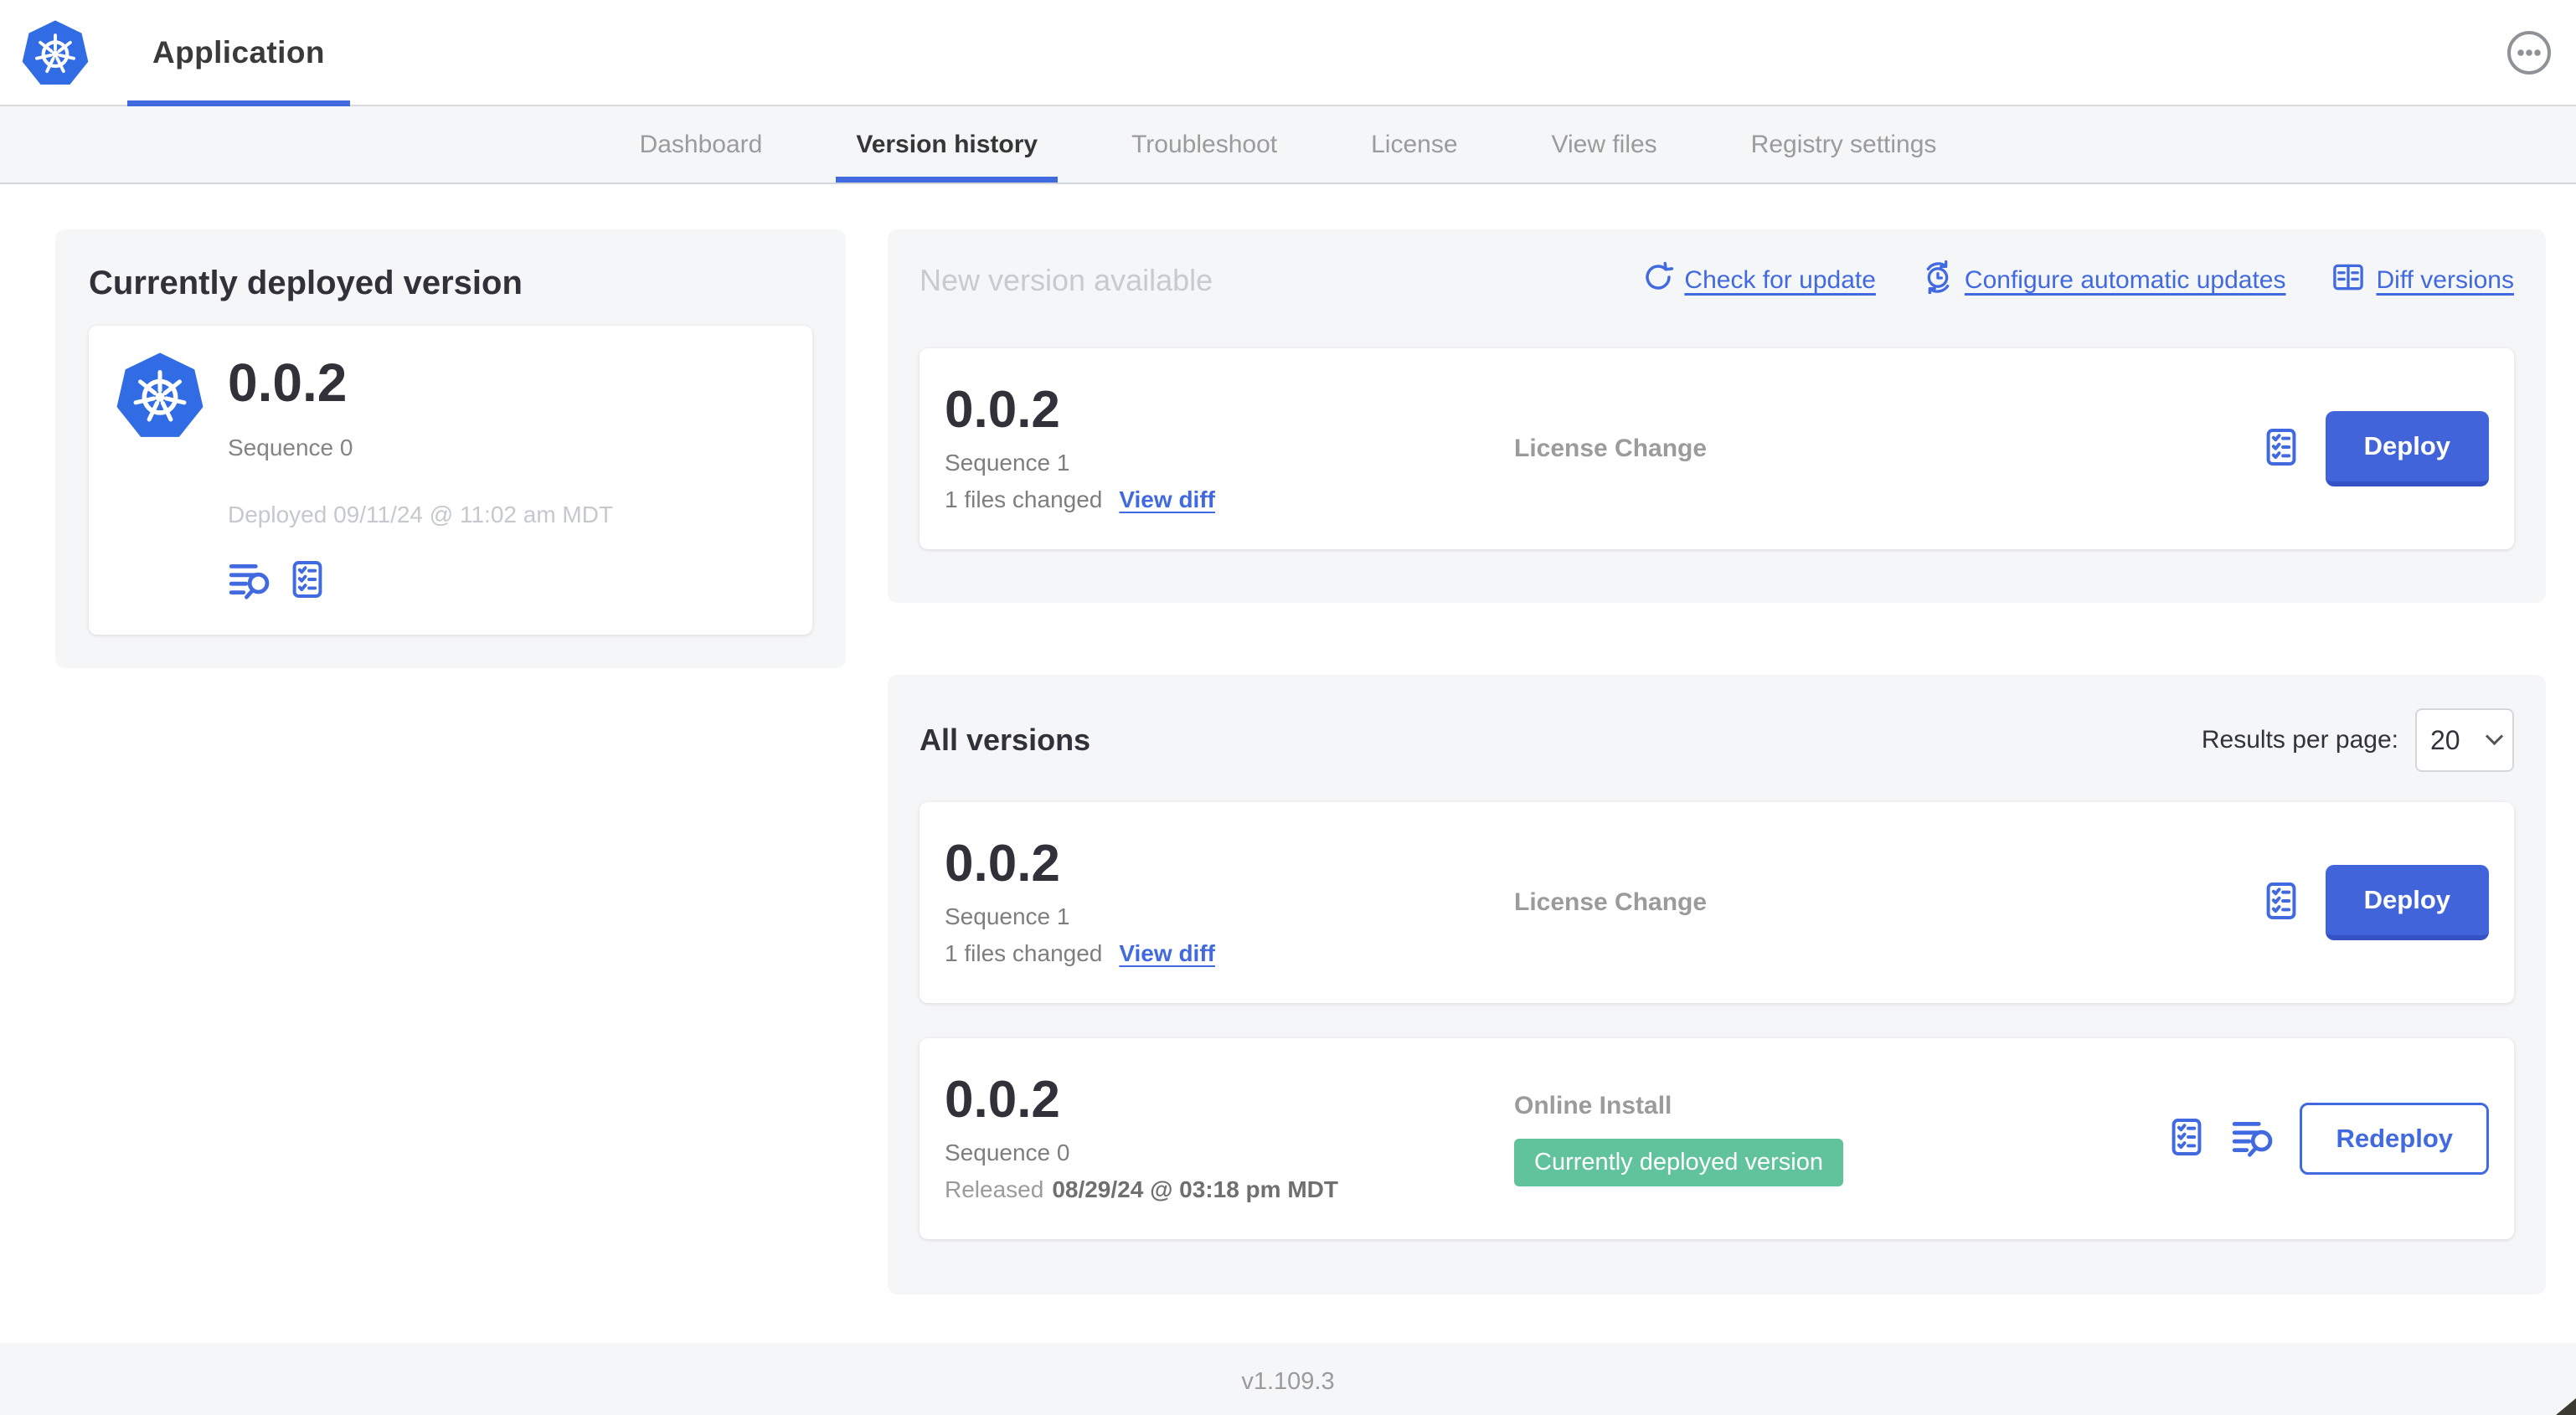 The height and width of the screenshot is (1415, 2576). What do you see at coordinates (288, 382) in the screenshot?
I see `deployed-version-number: 0.0.2` at bounding box center [288, 382].